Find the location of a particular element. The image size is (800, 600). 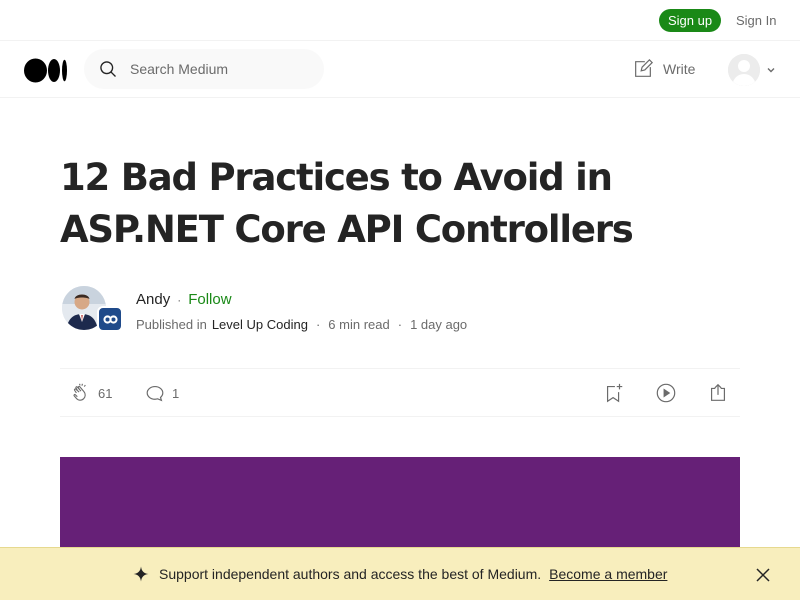

search-bar is located at coordinates (204, 69).